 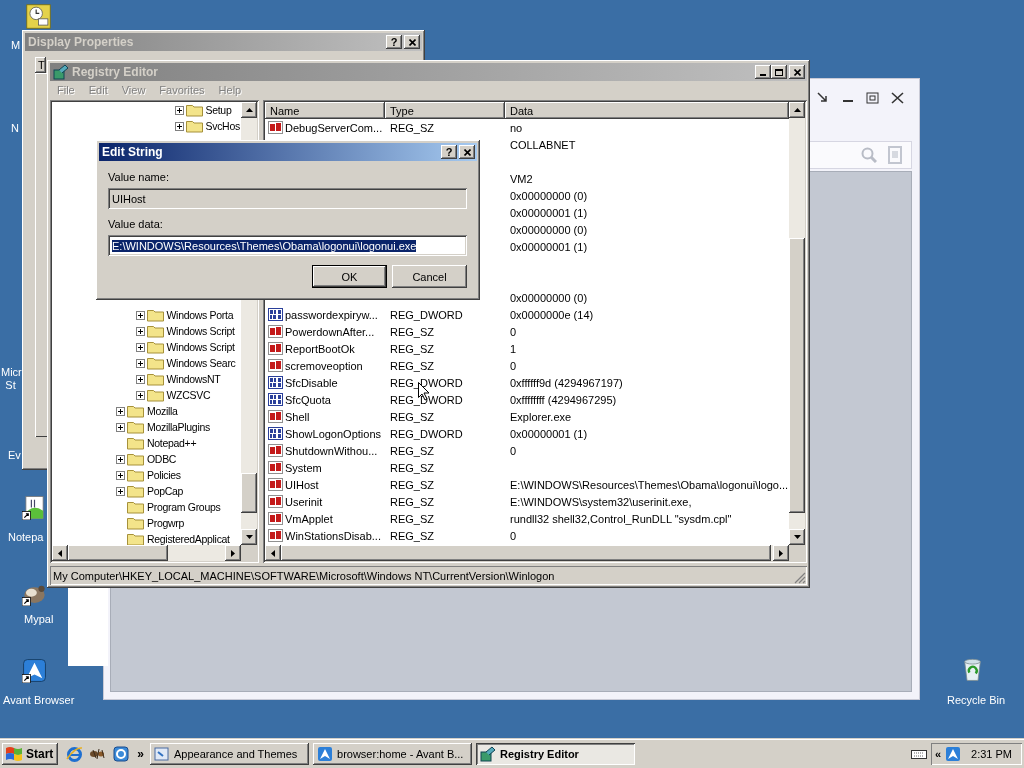 What do you see at coordinates (207, 126) in the screenshot?
I see `tree-item: SvcHos` at bounding box center [207, 126].